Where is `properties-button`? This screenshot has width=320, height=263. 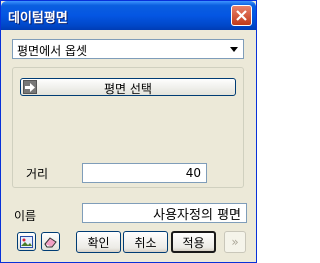
properties-button is located at coordinates (26, 241).